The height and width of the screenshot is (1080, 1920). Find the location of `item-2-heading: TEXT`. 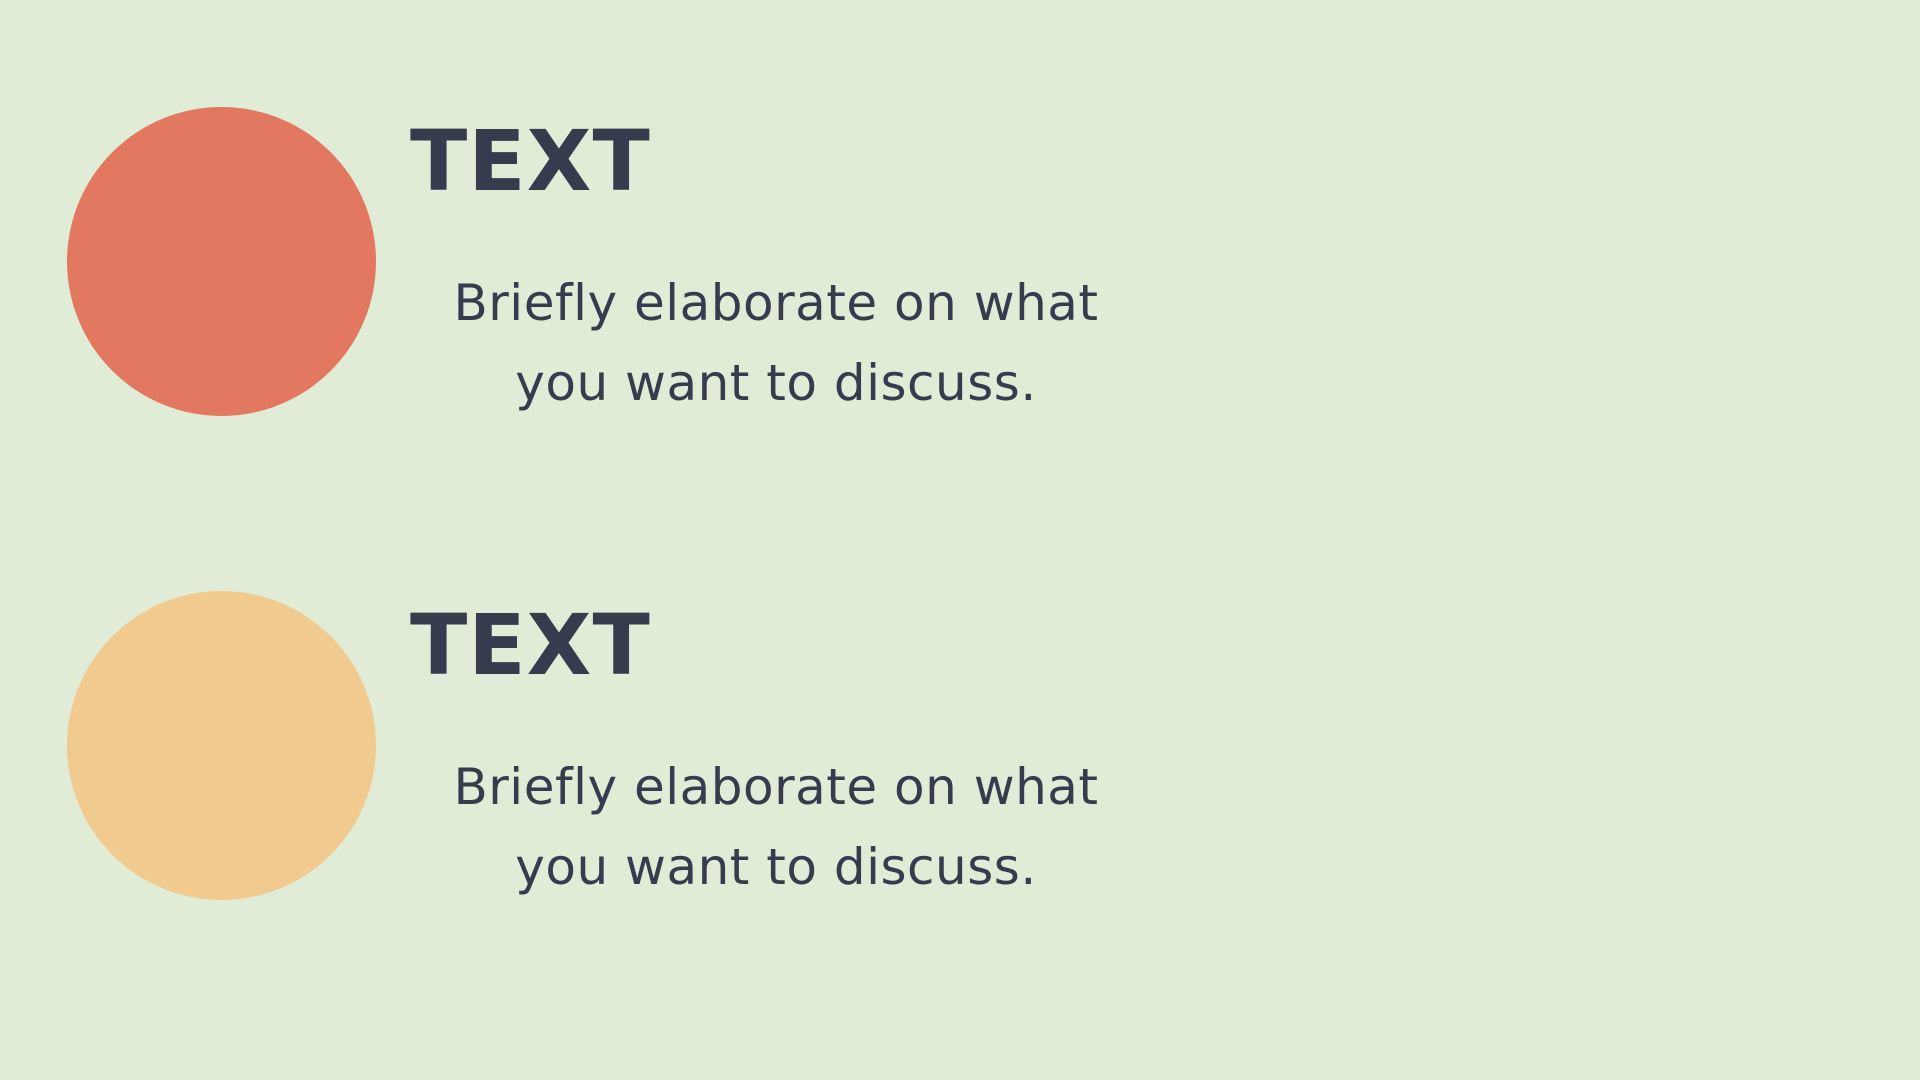

item-2-heading: TEXT is located at coordinates (530, 645).